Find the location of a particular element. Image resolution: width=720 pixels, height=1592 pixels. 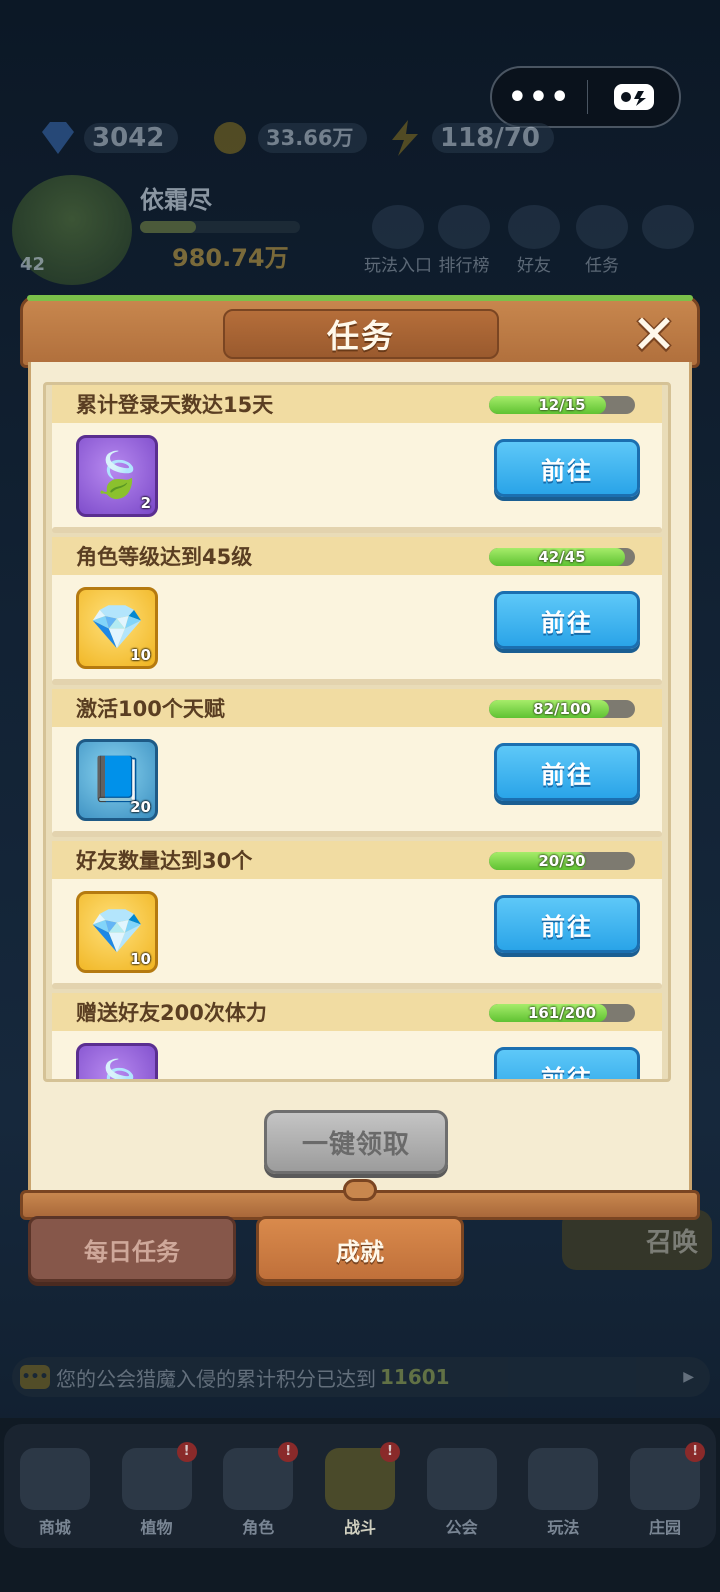

task-progress-bar: 12/15 is located at coordinates (562, 405).